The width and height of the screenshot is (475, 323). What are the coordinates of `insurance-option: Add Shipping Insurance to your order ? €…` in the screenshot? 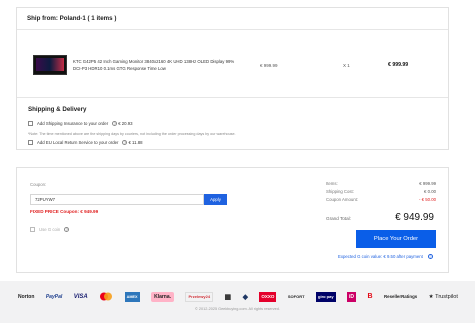 It's located at (80, 123).